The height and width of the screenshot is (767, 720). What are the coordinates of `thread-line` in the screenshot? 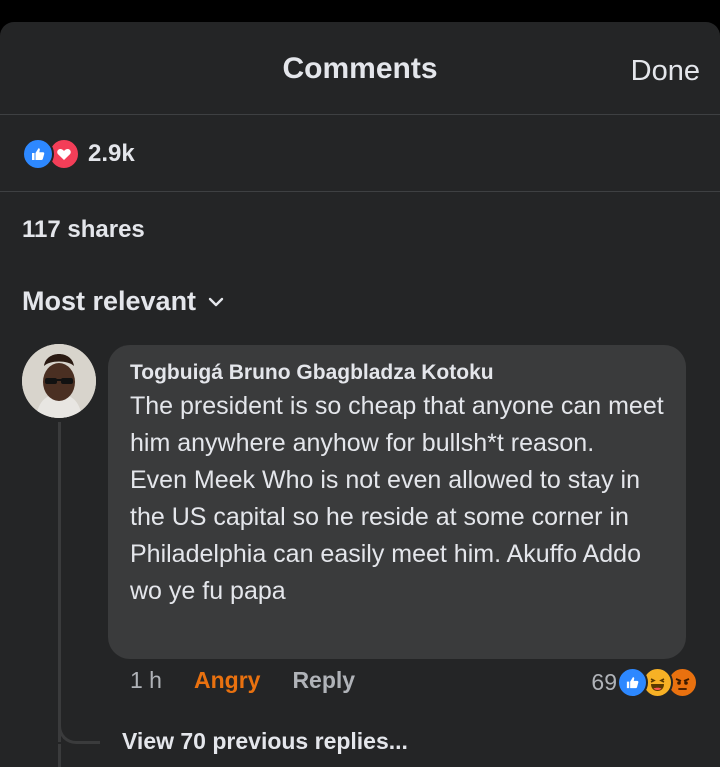 It's located at (59, 582).